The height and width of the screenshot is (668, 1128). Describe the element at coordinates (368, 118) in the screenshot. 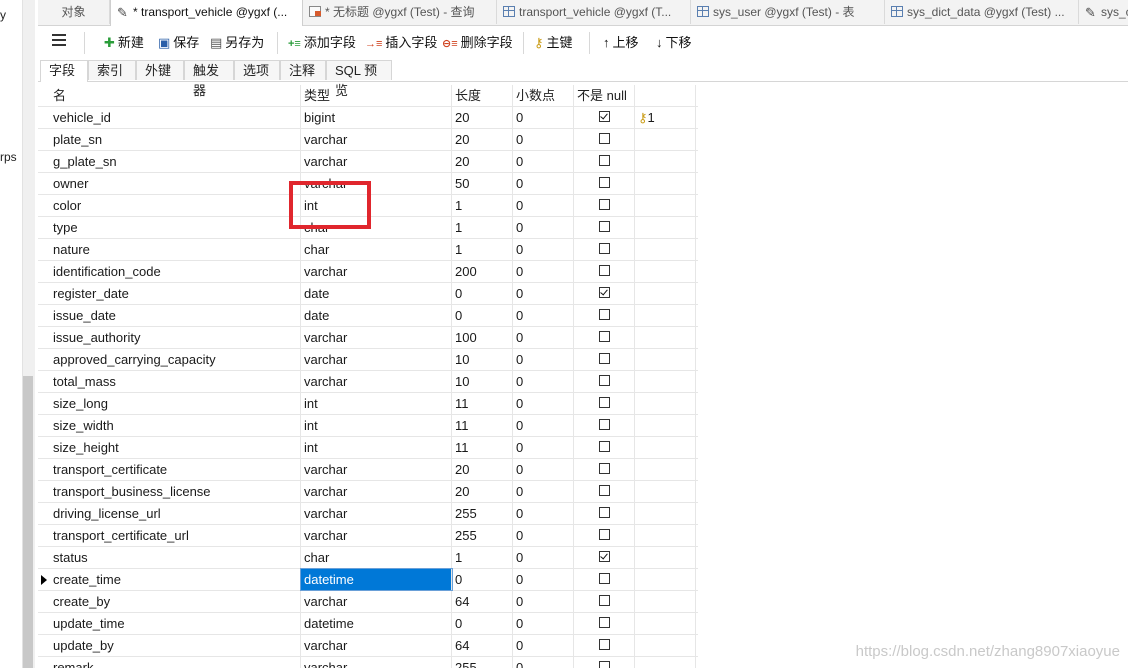

I see `field-row: vehicle_id bigint 20 0 ⚷1` at that location.